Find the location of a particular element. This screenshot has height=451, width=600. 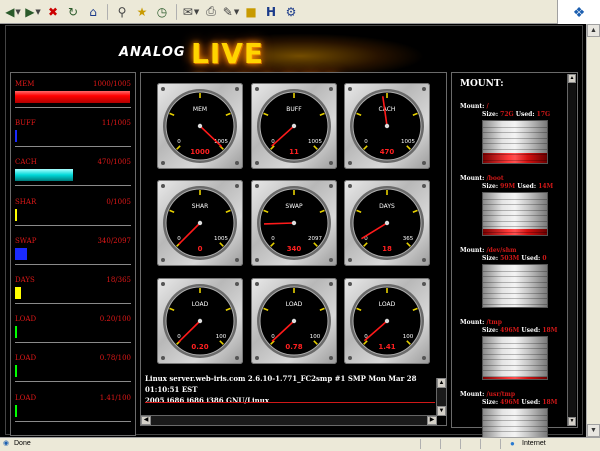

stat-value: 340/2097 is located at coordinates (114, 240).